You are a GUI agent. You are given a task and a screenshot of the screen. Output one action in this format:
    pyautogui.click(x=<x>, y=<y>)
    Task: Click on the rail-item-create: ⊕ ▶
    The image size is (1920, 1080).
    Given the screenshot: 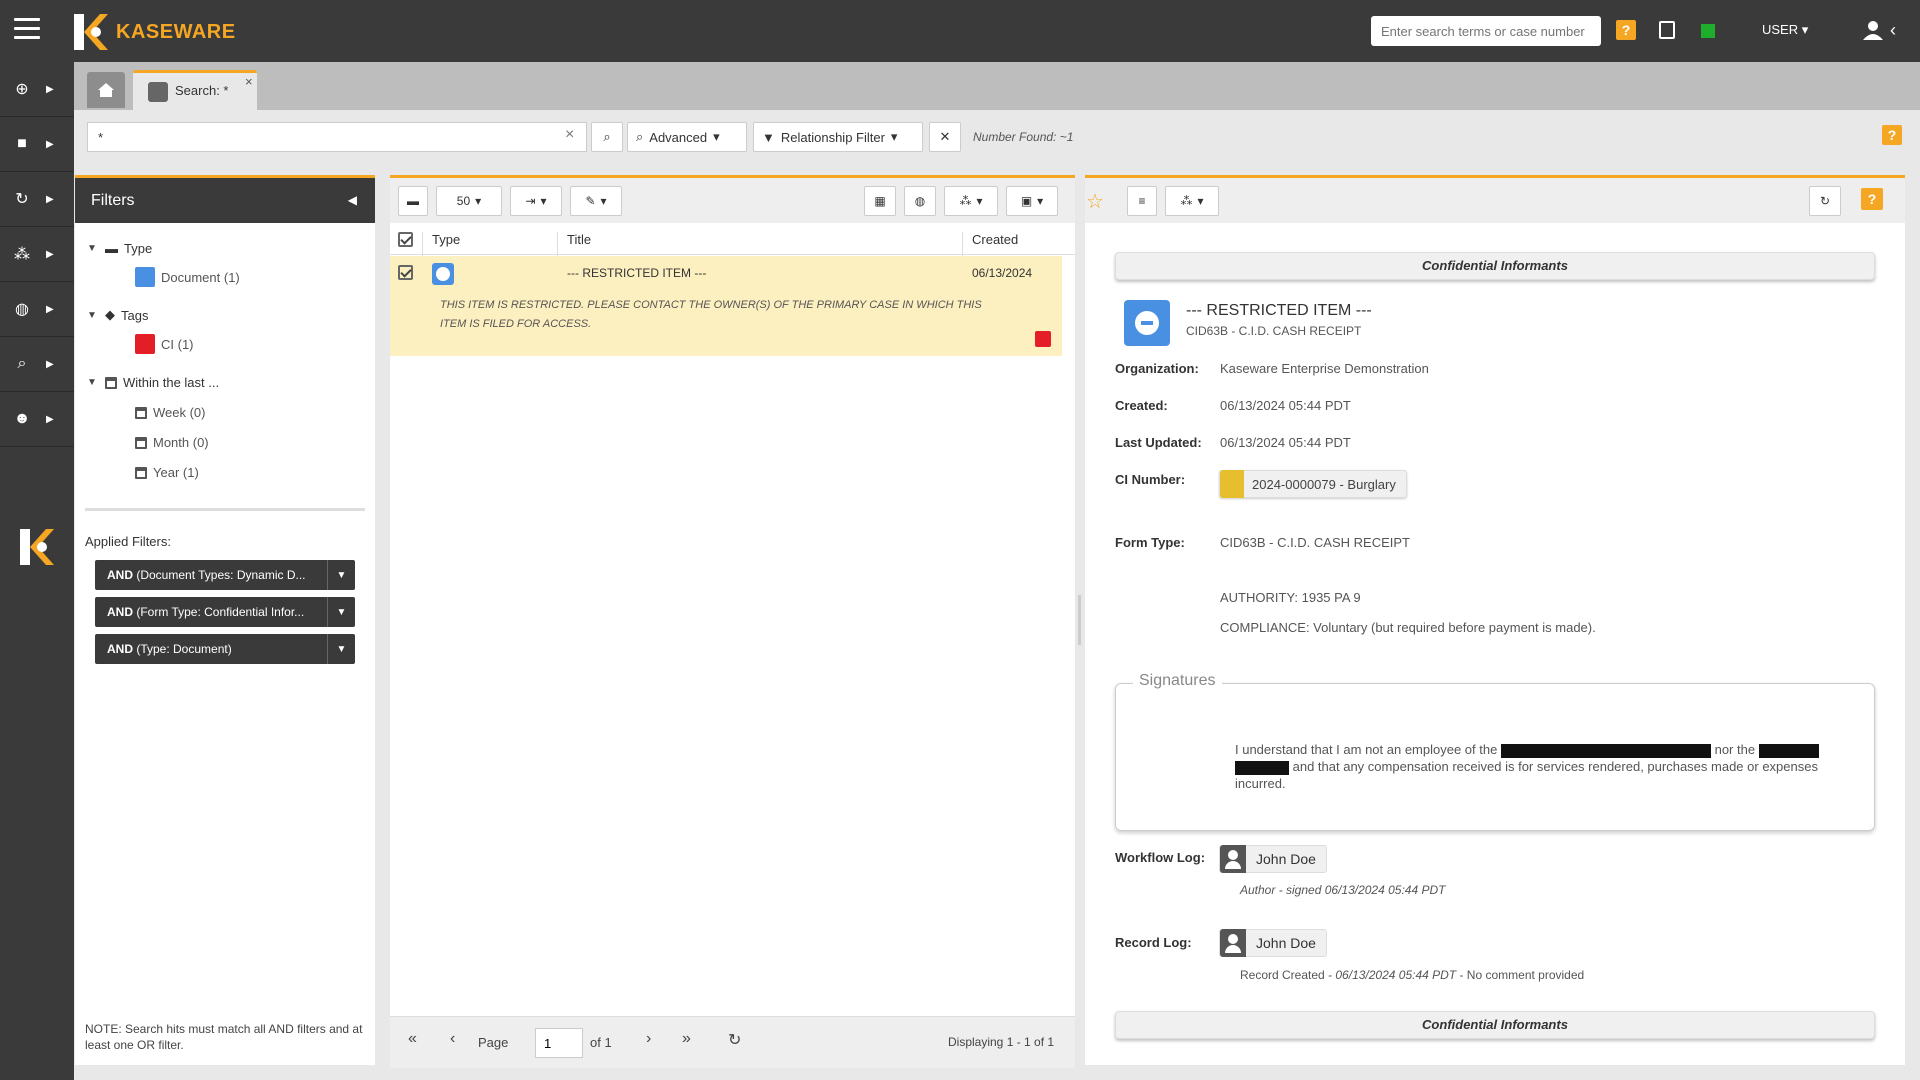 What is the action you would take?
    pyautogui.click(x=37, y=89)
    